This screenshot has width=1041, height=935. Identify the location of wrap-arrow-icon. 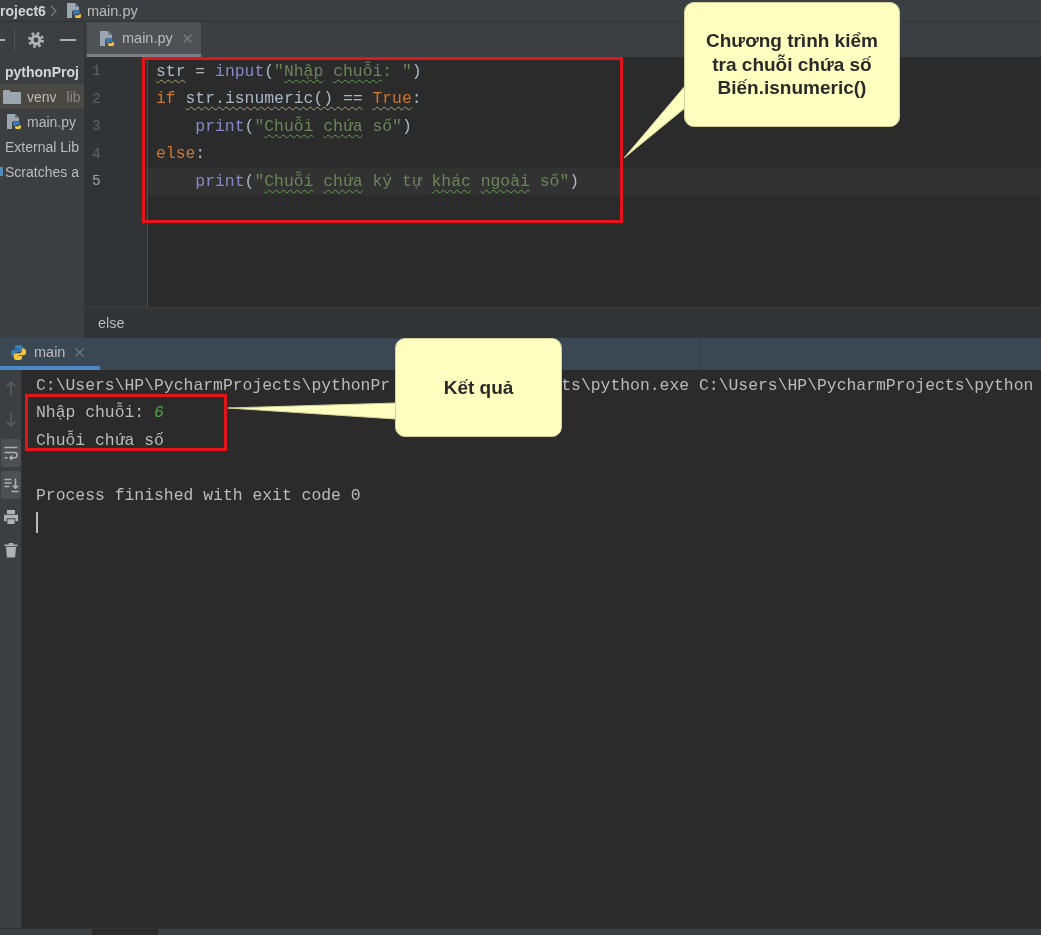
(10, 452).